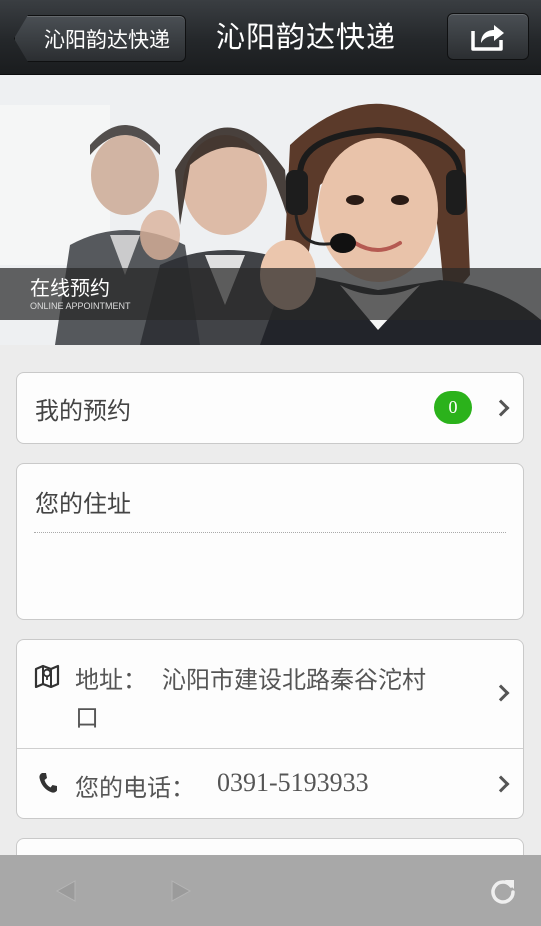  What do you see at coordinates (47, 676) in the screenshot?
I see `map-icon` at bounding box center [47, 676].